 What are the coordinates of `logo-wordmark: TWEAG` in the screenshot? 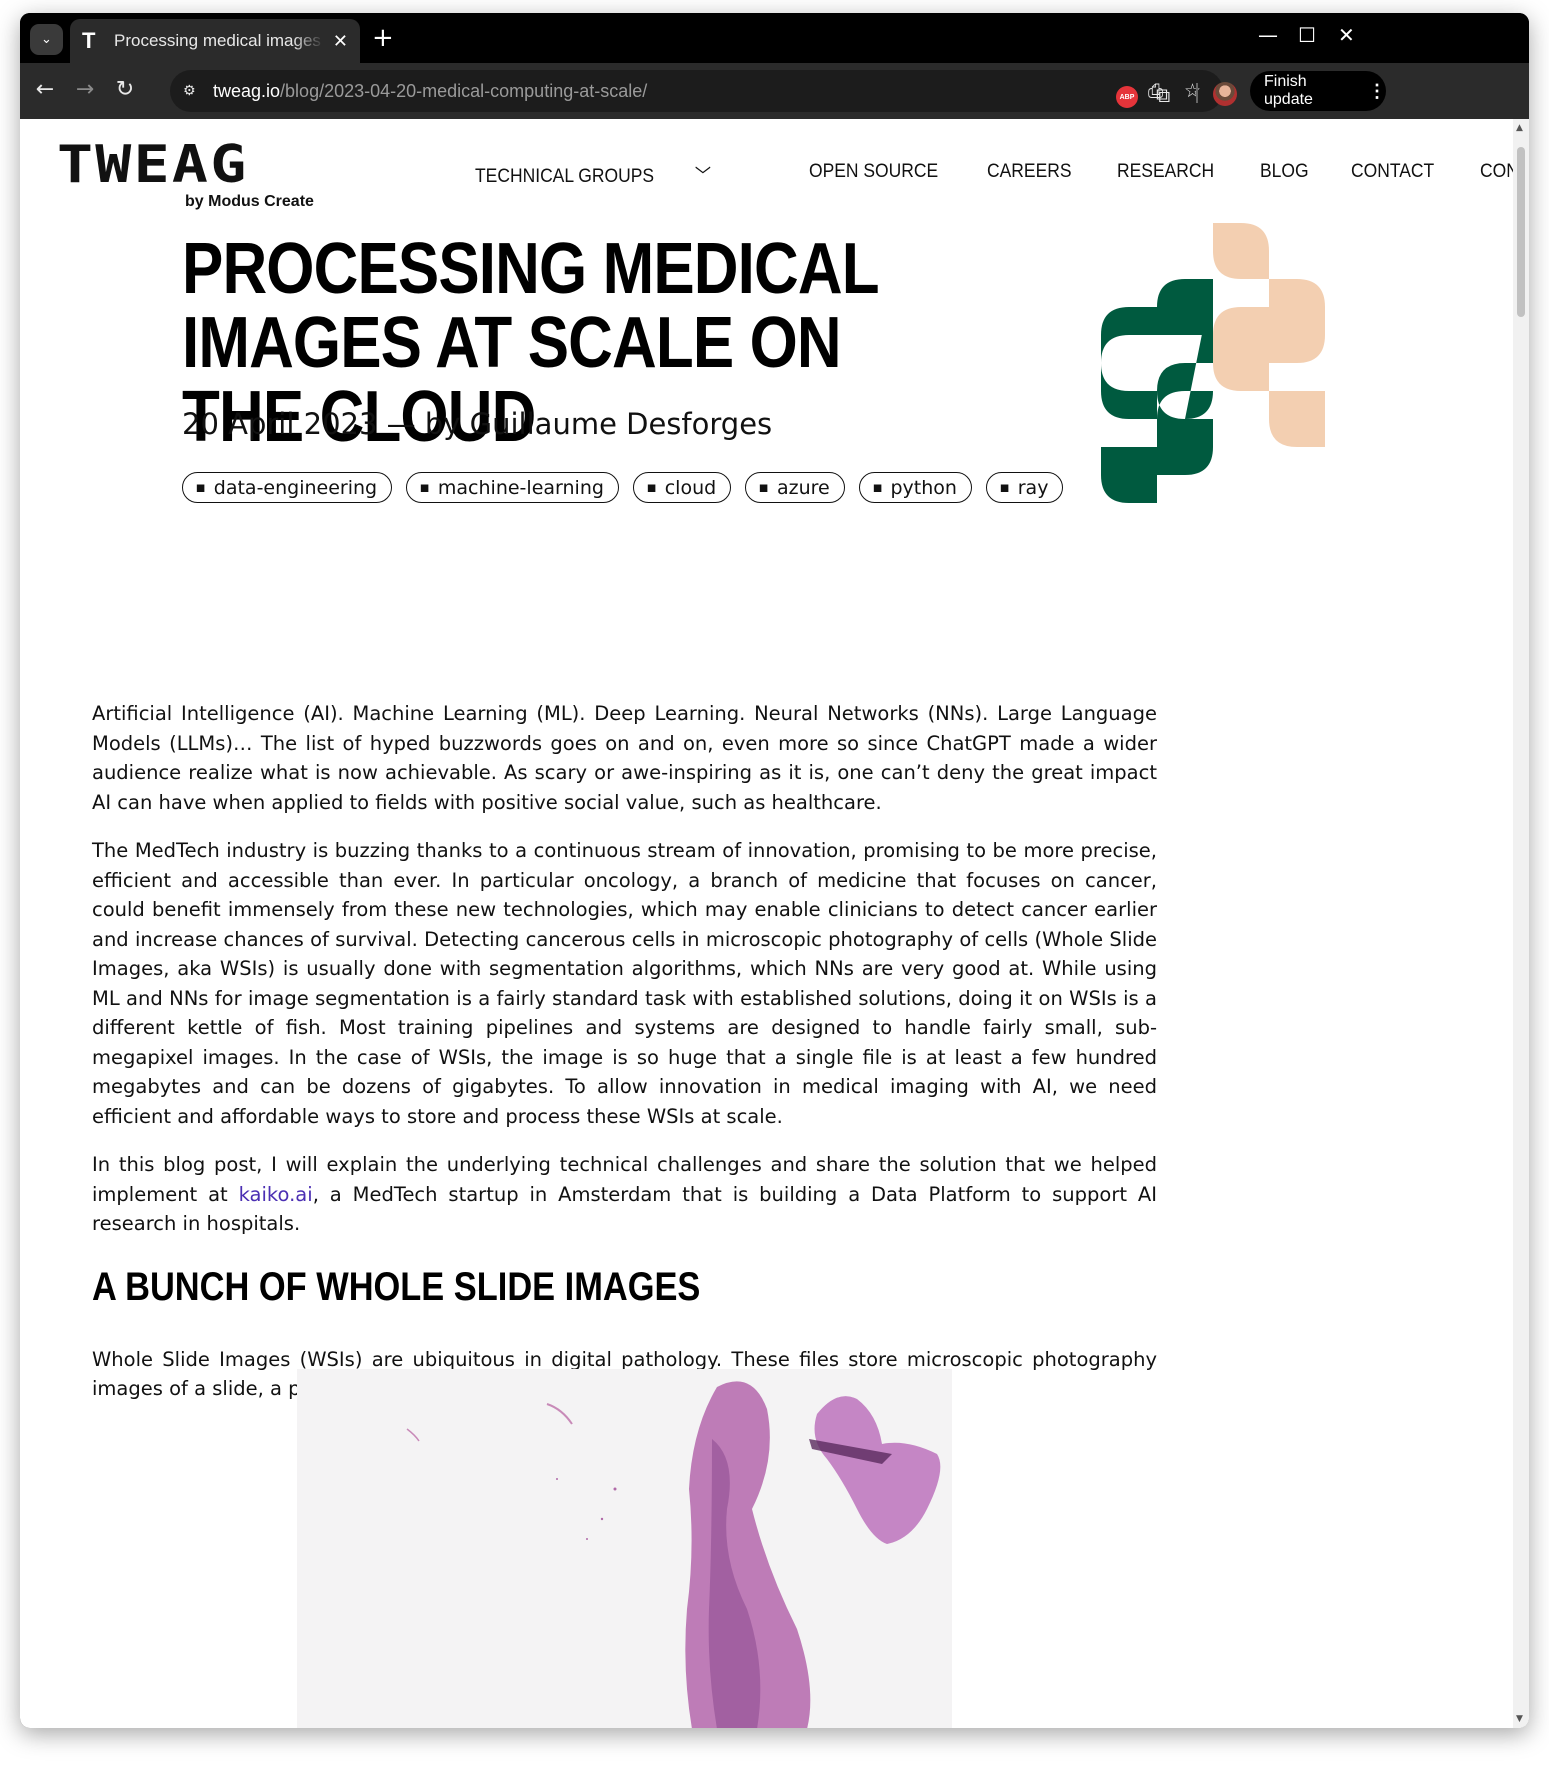 It's located at (153, 165).